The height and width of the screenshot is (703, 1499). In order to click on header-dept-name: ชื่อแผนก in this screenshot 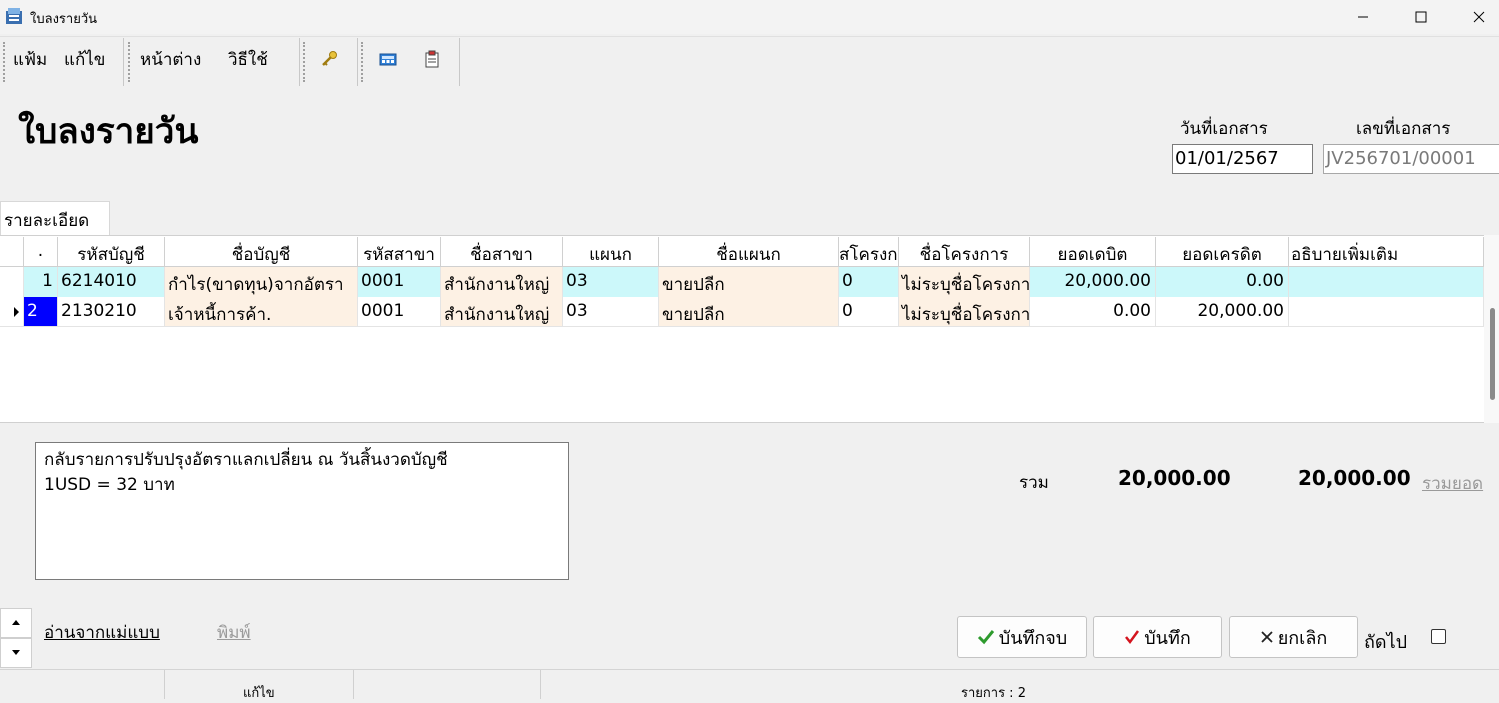, I will do `click(749, 252)`.